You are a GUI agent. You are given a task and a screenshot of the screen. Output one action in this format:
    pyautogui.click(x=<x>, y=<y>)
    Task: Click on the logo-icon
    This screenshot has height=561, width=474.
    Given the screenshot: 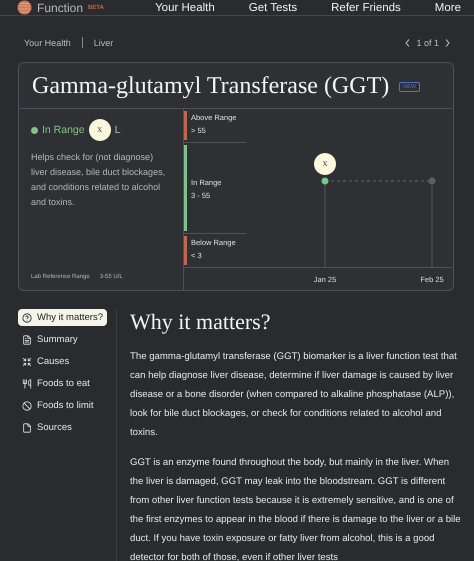 What is the action you would take?
    pyautogui.click(x=24, y=7)
    